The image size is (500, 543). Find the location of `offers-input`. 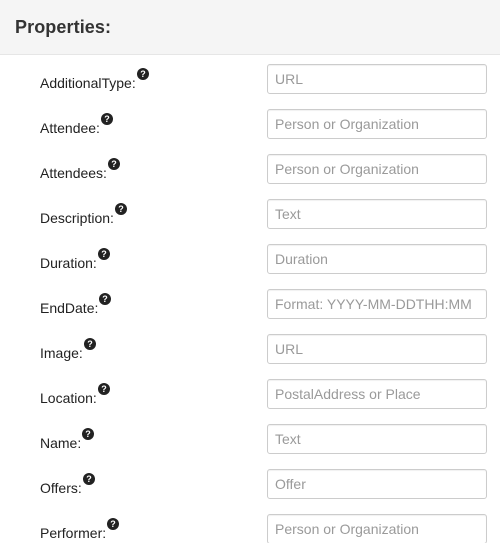

offers-input is located at coordinates (377, 484).